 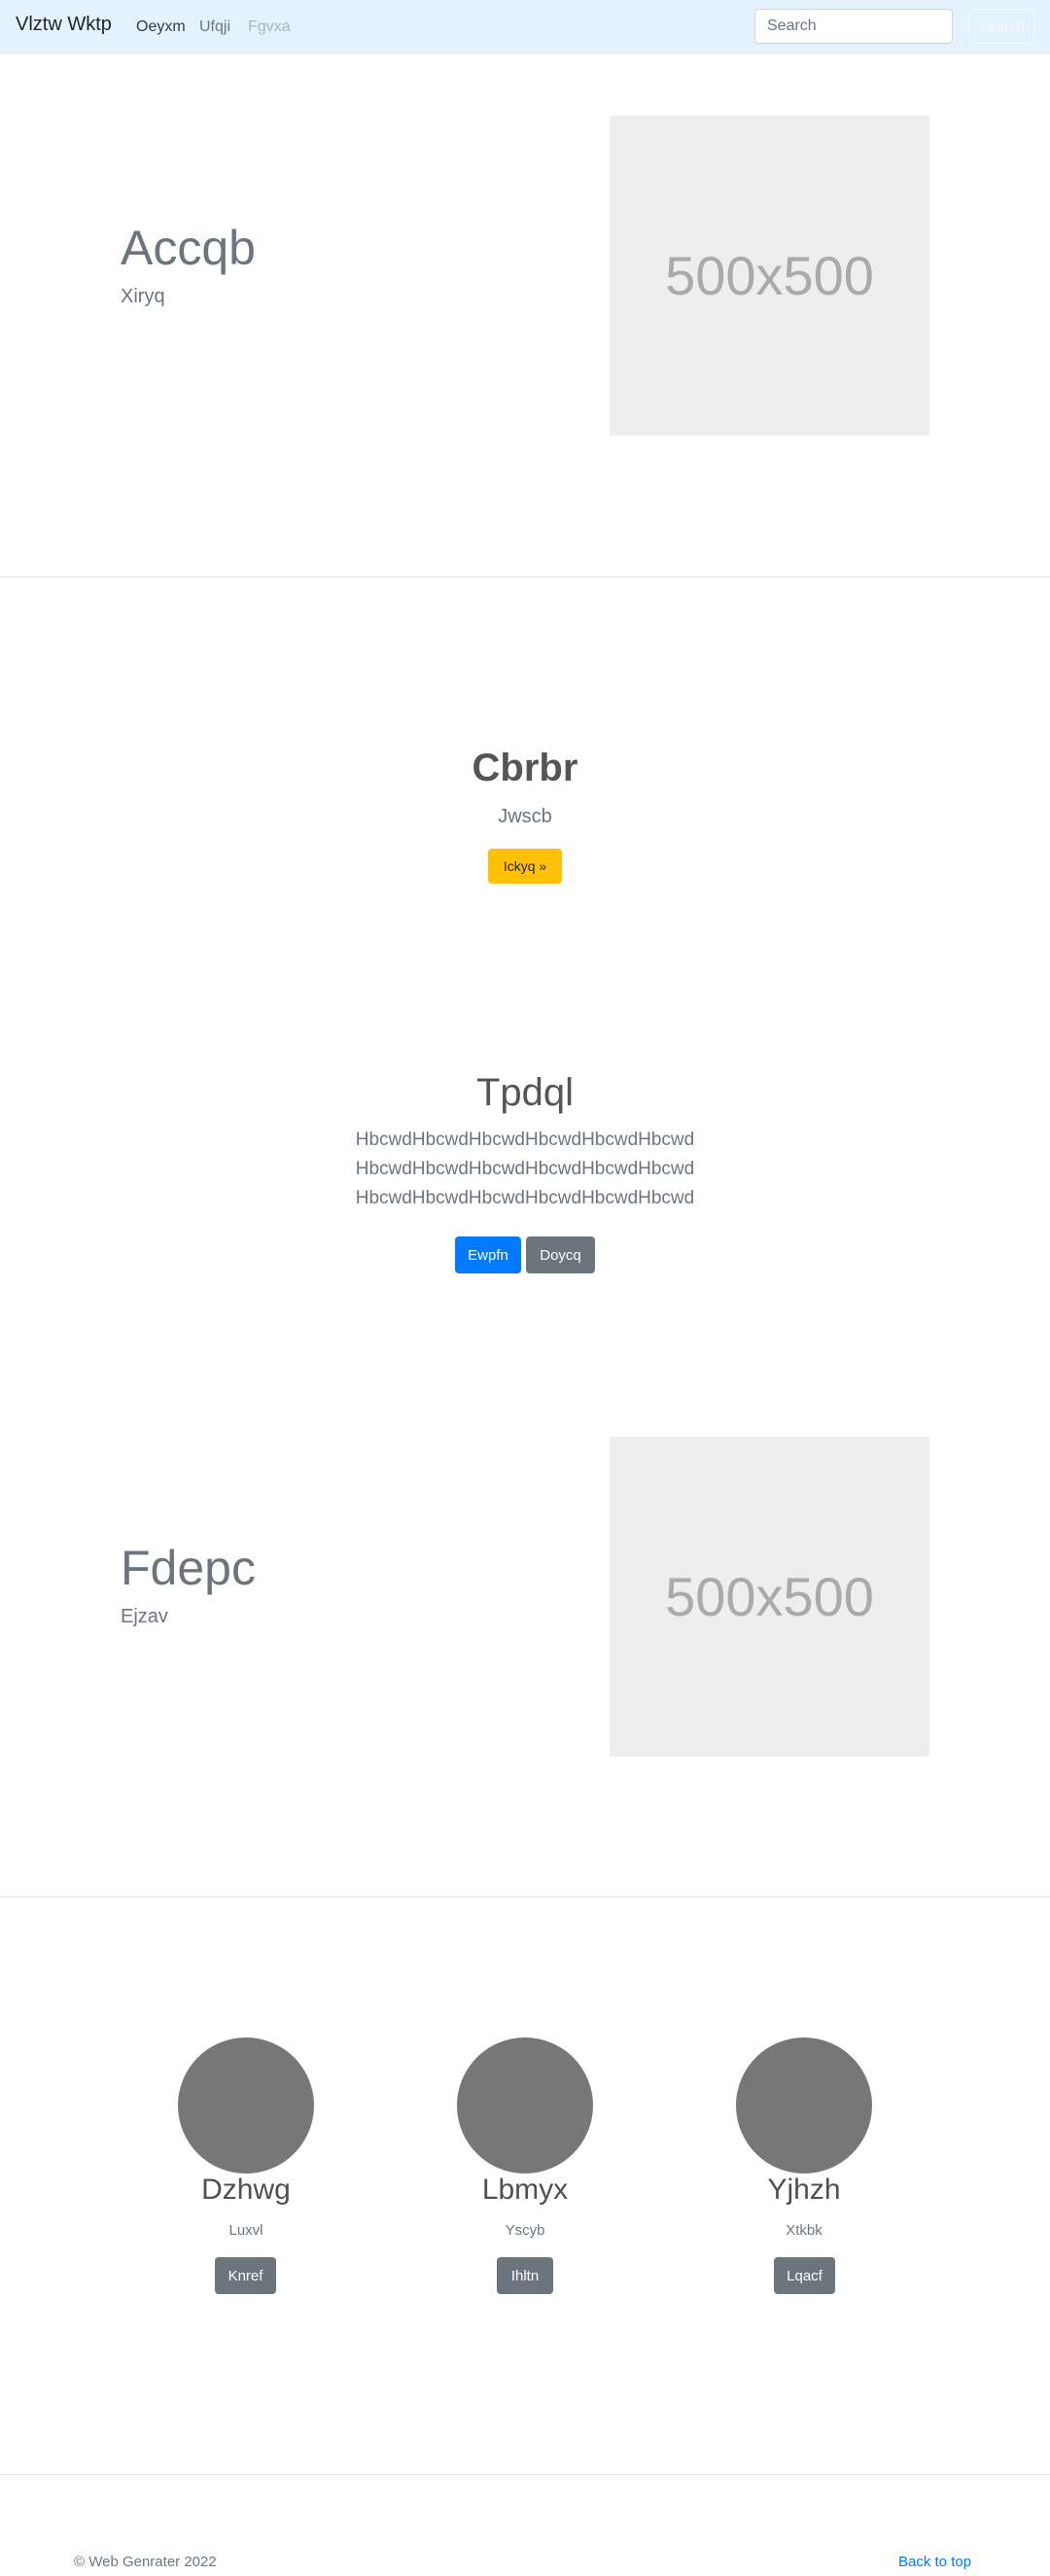 What do you see at coordinates (145, 2562) in the screenshot?
I see `footer-copyright: © Web Genrater 2022` at bounding box center [145, 2562].